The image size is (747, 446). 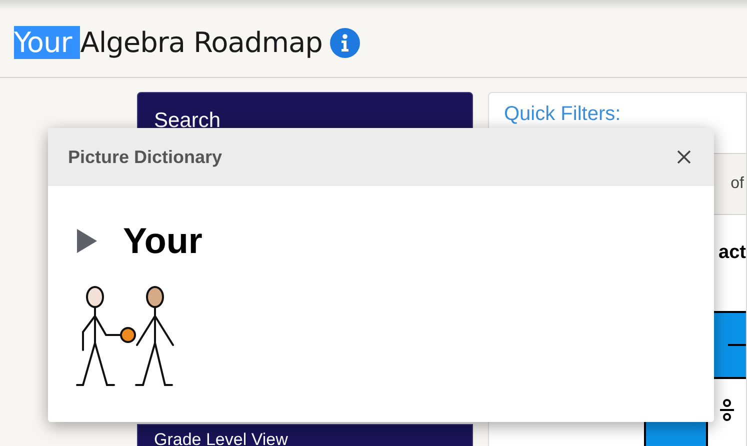 I want to click on play-icon, so click(x=87, y=241).